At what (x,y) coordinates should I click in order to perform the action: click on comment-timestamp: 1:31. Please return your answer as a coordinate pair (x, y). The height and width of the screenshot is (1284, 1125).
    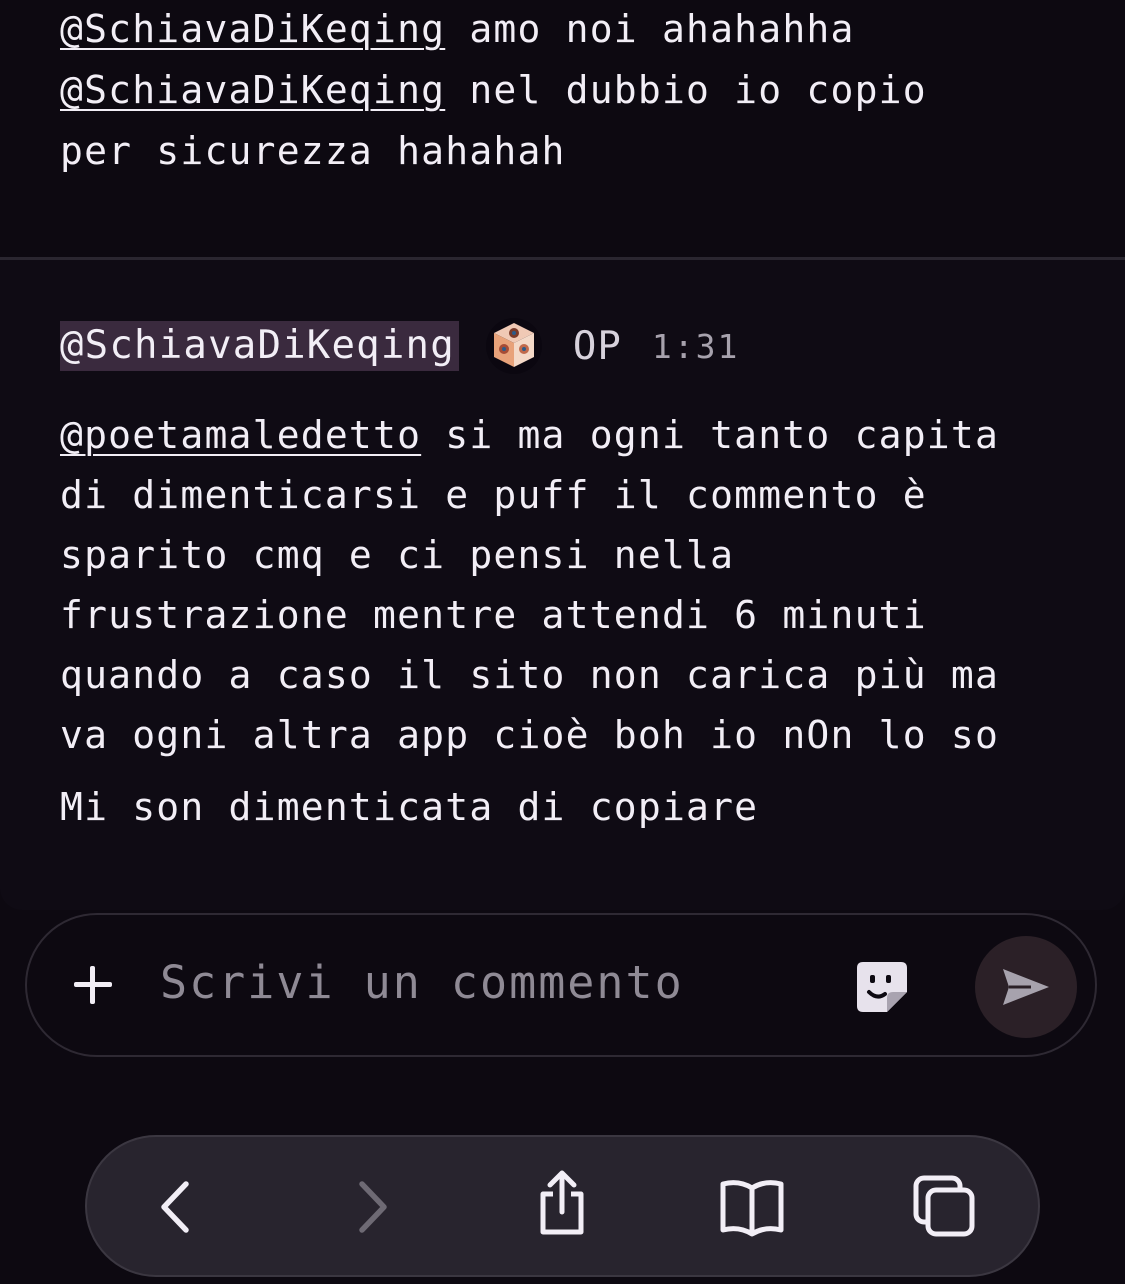
    Looking at the image, I should click on (695, 346).